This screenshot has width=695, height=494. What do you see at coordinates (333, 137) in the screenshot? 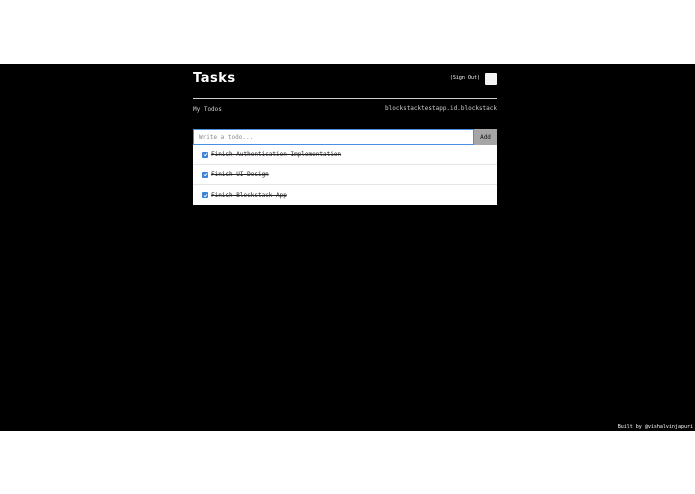
I see `todo-input` at bounding box center [333, 137].